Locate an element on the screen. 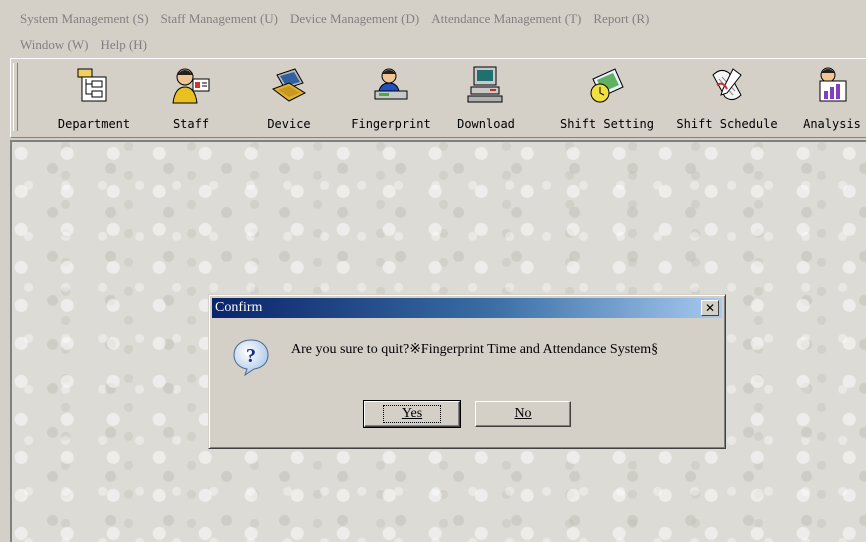 The image size is (866, 542). shift-schedule-icon is located at coordinates (727, 84).